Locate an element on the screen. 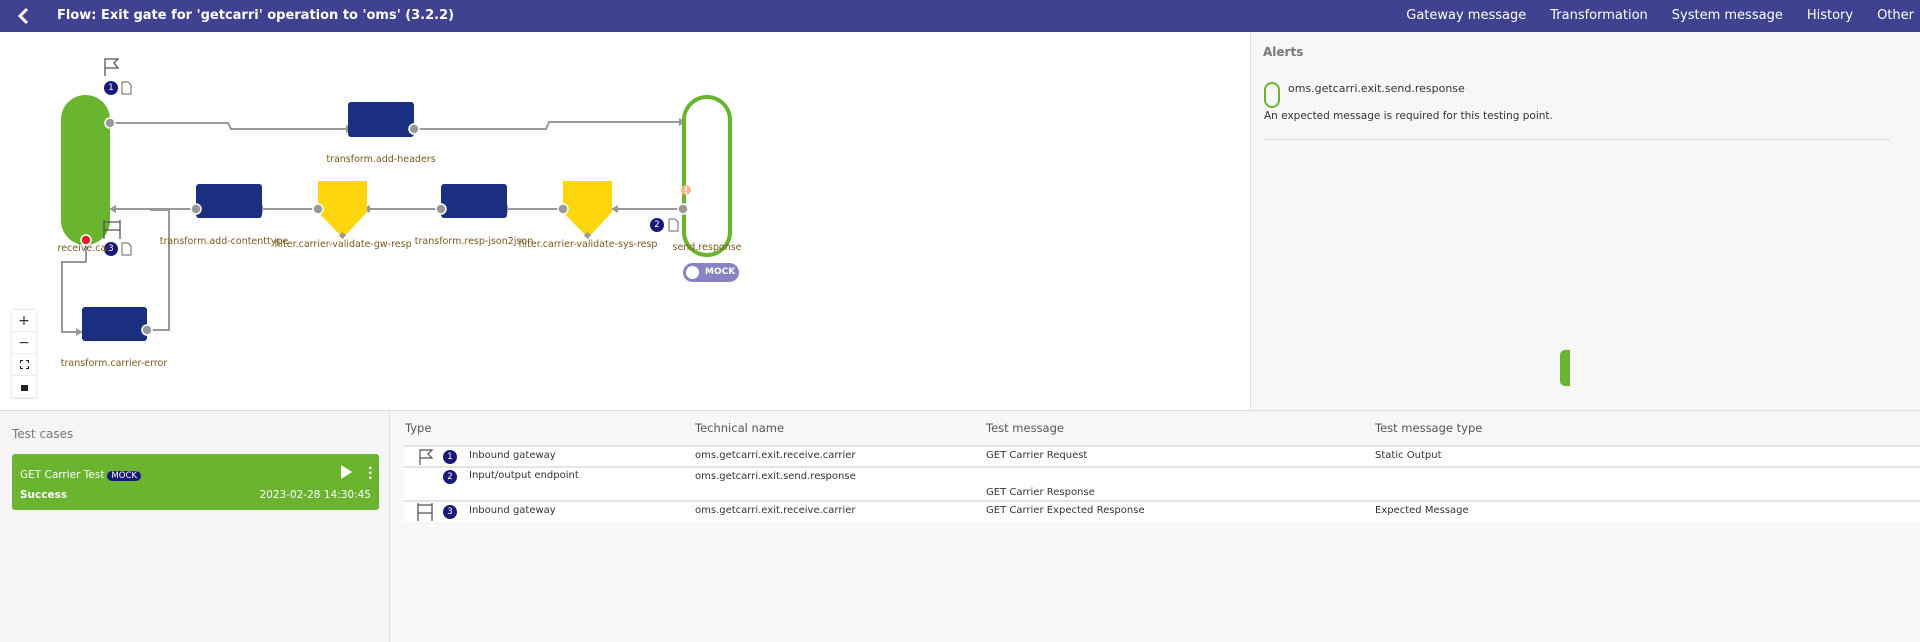 The width and height of the screenshot is (1920, 642). filter-node-validate-sys-resp is located at coordinates (587, 209).